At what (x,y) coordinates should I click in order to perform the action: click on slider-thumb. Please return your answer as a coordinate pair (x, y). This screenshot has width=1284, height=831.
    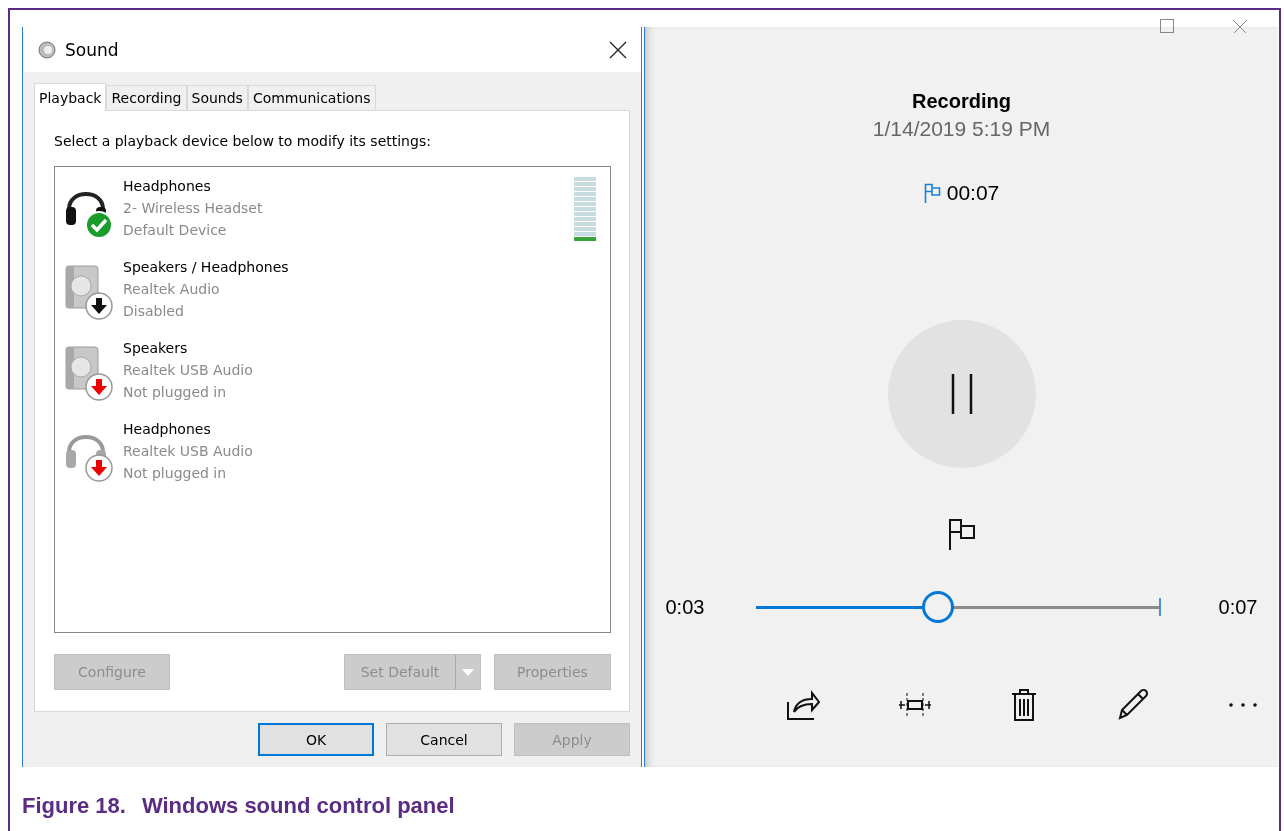
    Looking at the image, I should click on (938, 607).